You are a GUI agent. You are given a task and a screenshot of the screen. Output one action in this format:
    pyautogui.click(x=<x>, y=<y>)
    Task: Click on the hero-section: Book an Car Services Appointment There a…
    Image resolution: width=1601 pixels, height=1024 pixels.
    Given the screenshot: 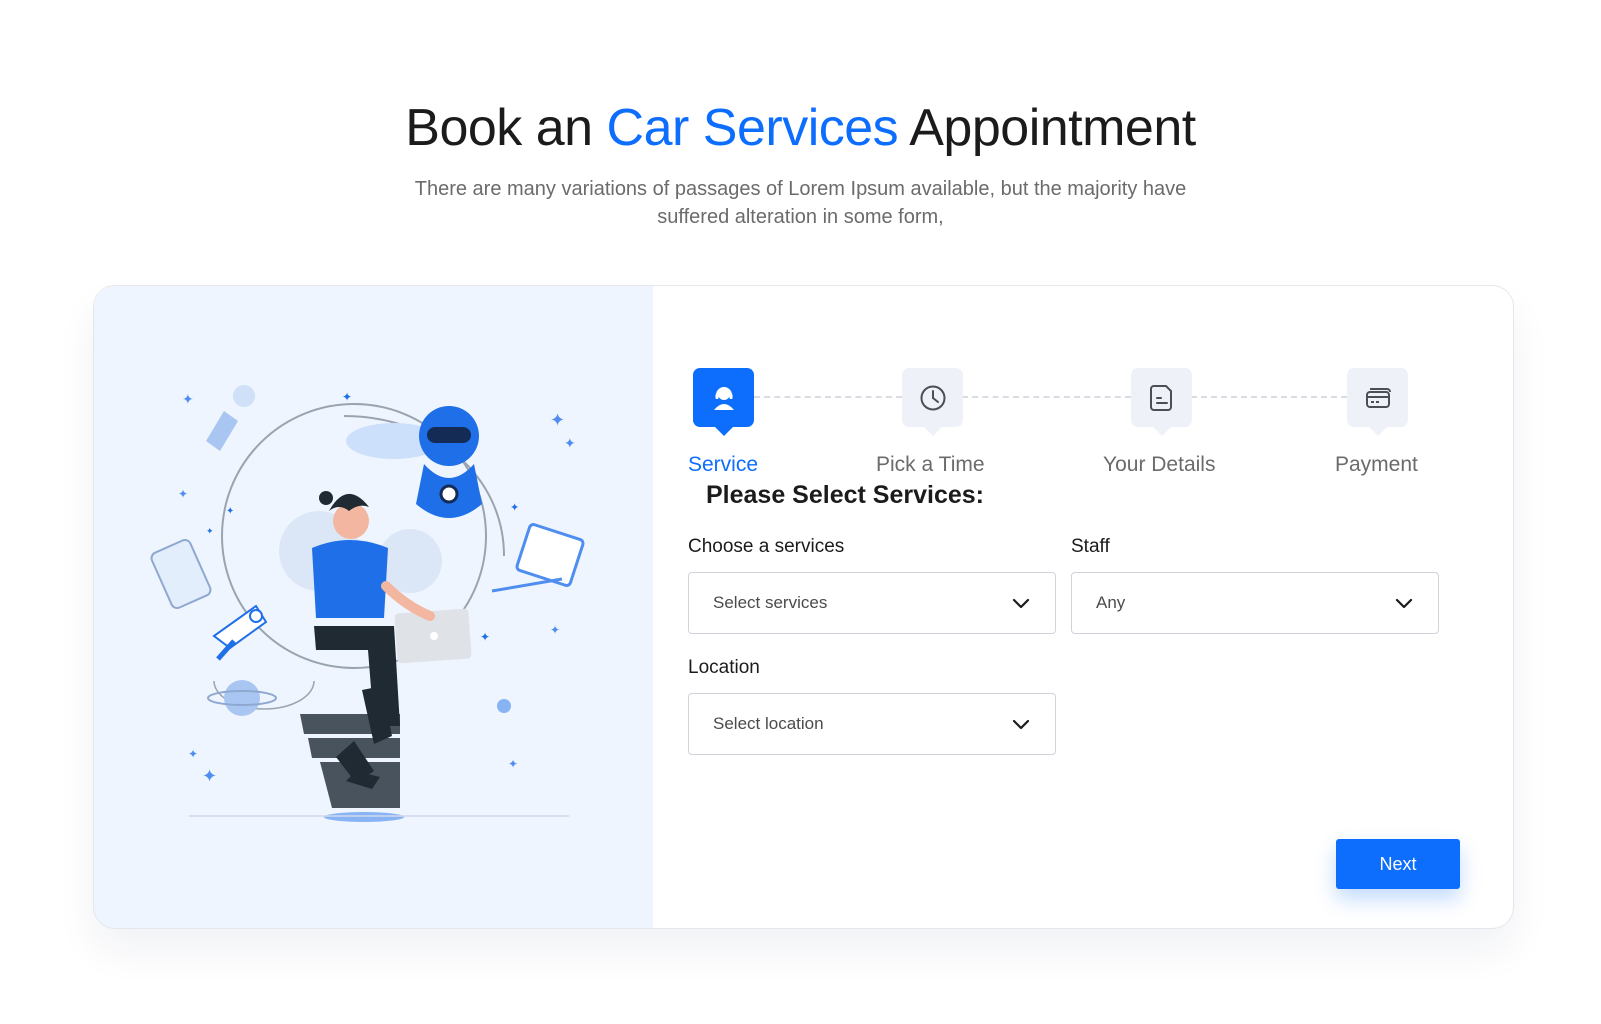 What is the action you would take?
    pyautogui.click(x=800, y=165)
    